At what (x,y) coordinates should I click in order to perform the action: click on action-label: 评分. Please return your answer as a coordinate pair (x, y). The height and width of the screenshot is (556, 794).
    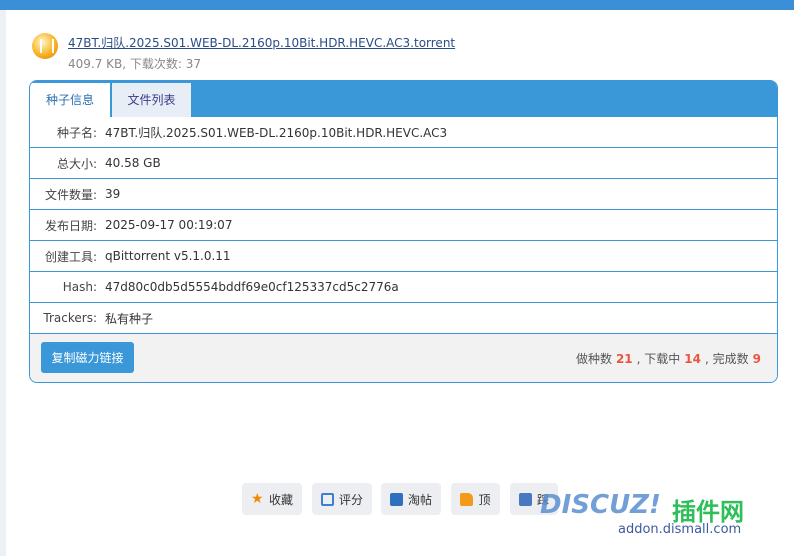
    Looking at the image, I should click on (350, 499).